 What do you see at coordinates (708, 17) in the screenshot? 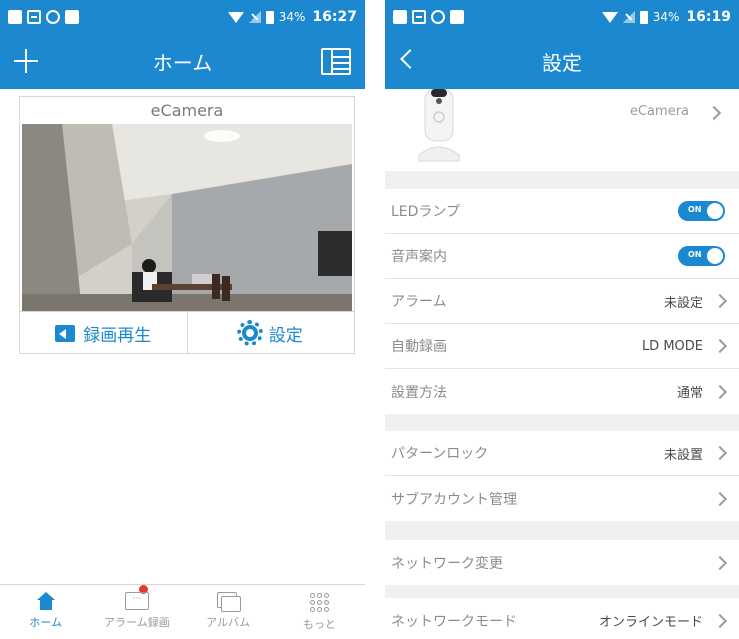
I see `status-time: 16:19` at bounding box center [708, 17].